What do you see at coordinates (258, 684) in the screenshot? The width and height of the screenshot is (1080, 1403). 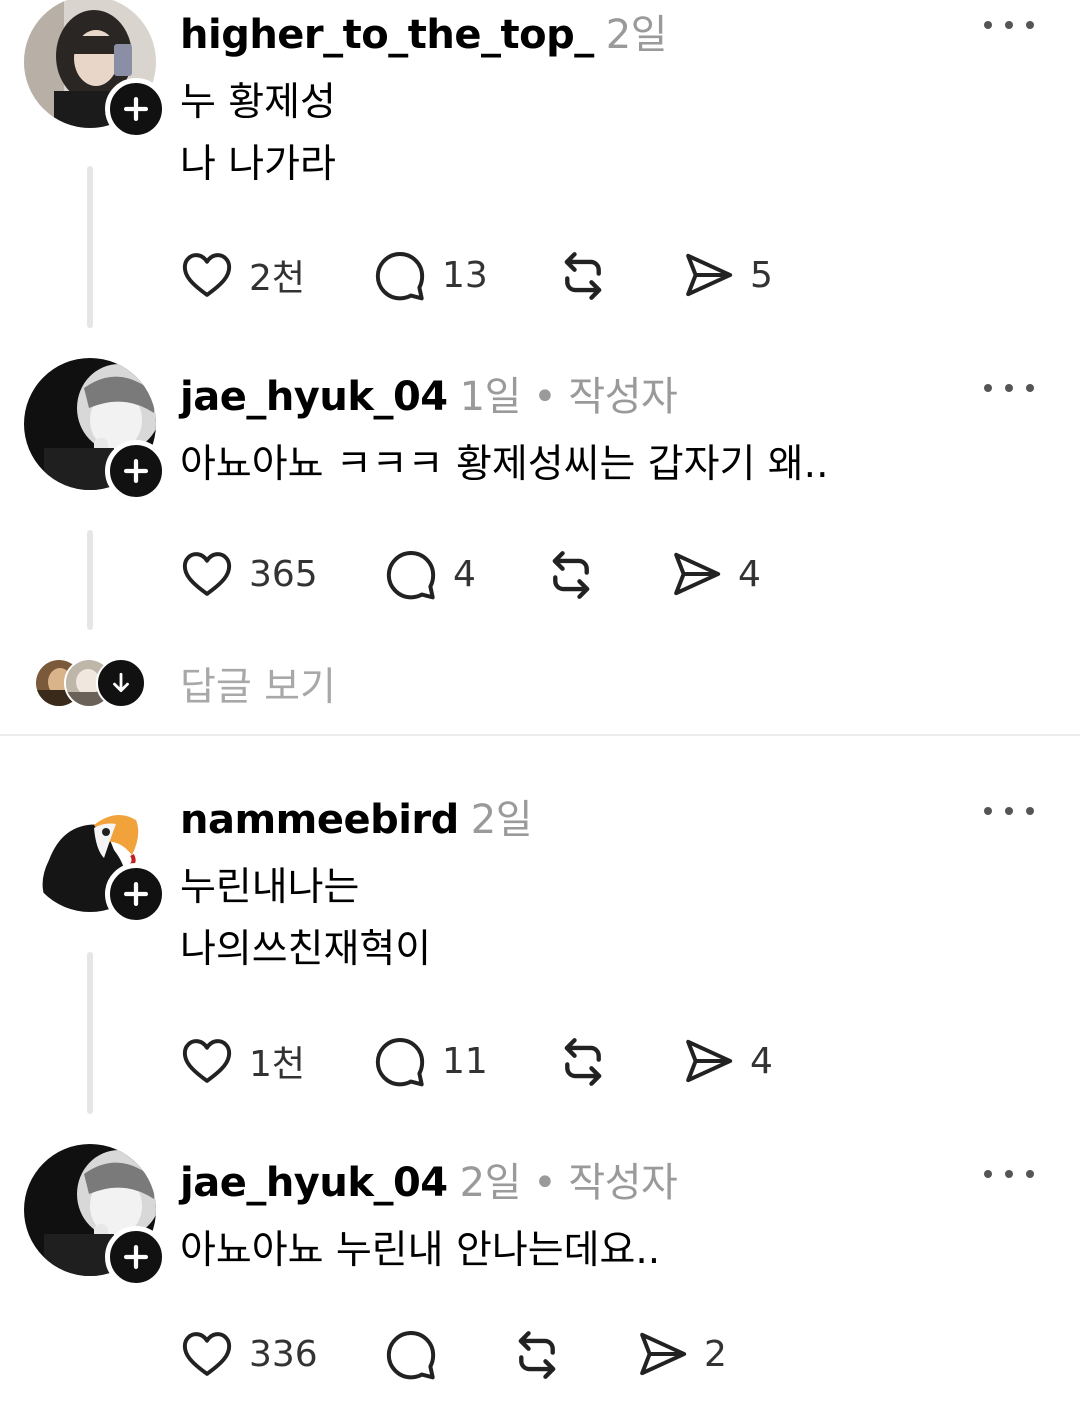 I see `view-replies-link: 답글 보기` at bounding box center [258, 684].